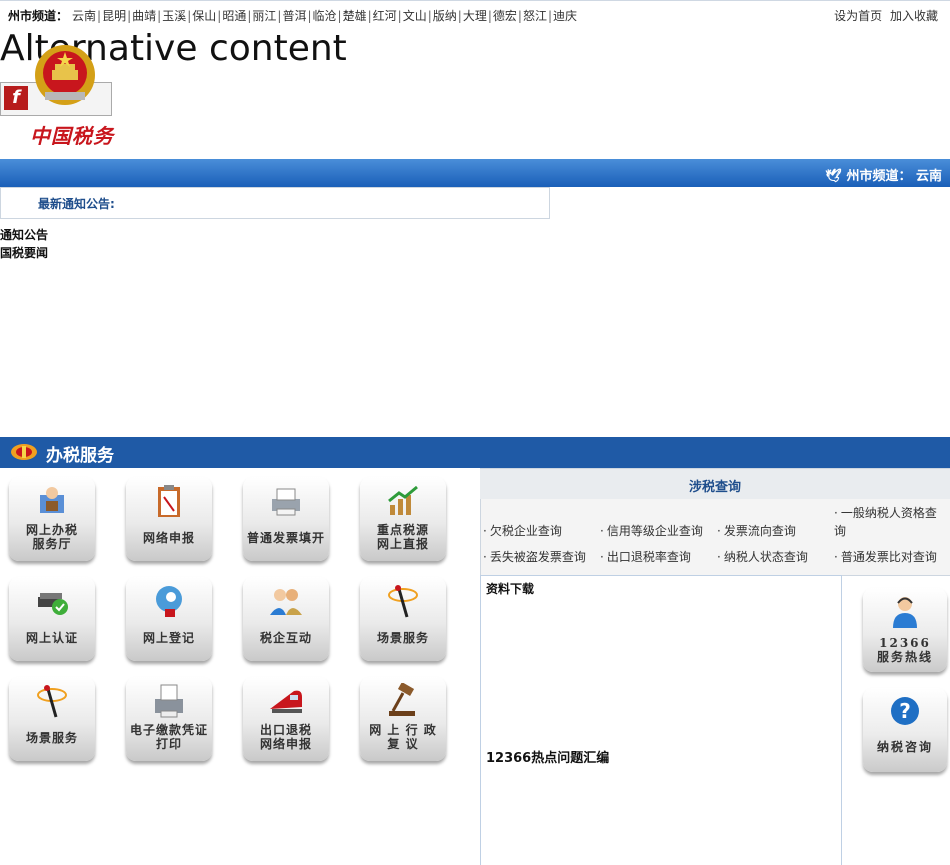 Image resolution: width=950 pixels, height=865 pixels. What do you see at coordinates (475, 16) in the screenshot?
I see `city-link: 大理` at bounding box center [475, 16].